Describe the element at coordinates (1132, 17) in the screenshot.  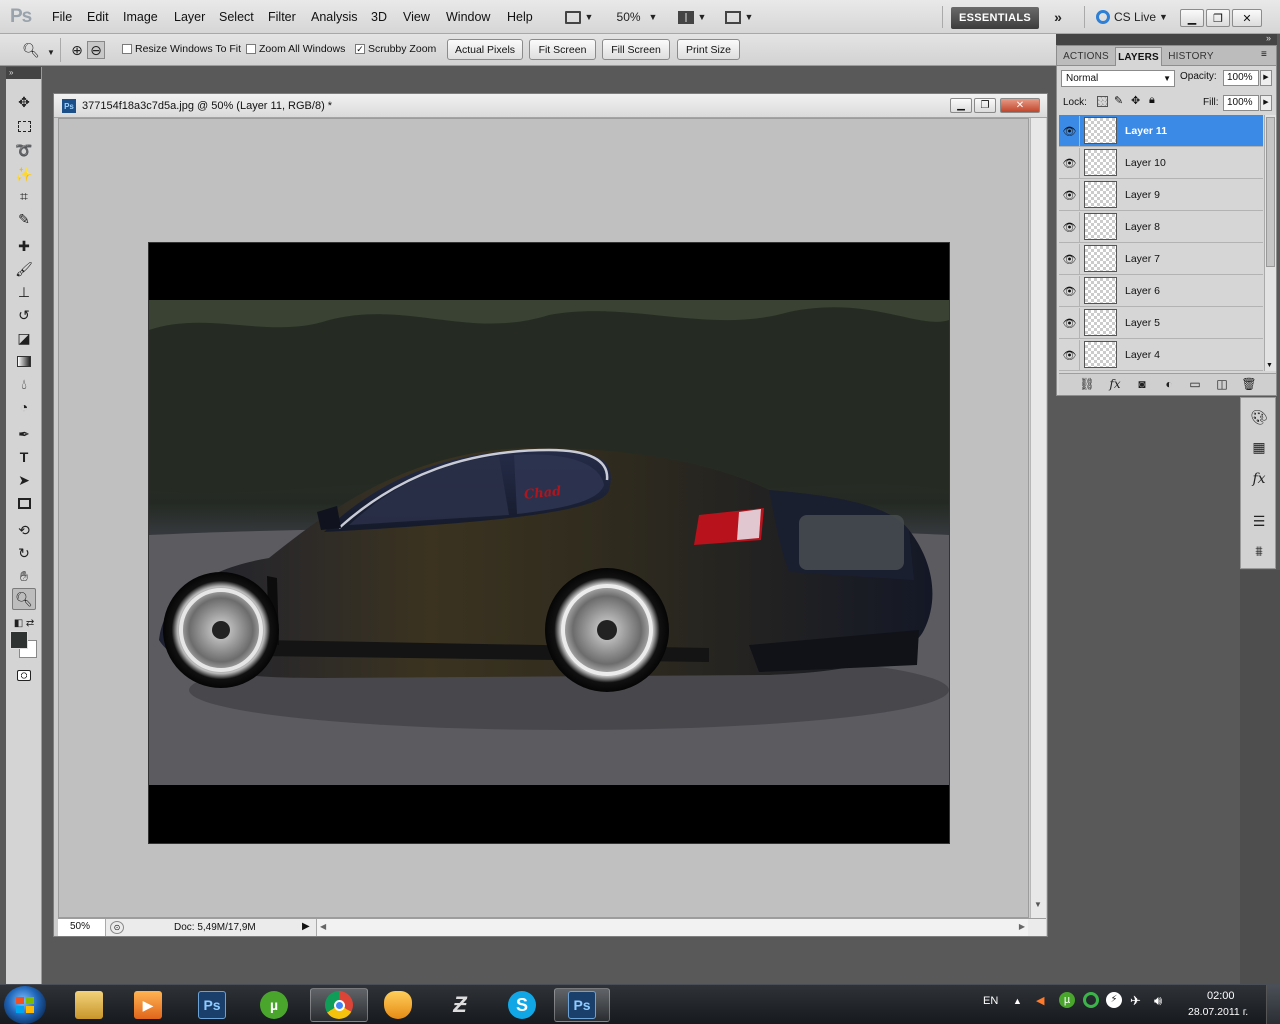
I see `cs-live-button: CS Live ▼` at that location.